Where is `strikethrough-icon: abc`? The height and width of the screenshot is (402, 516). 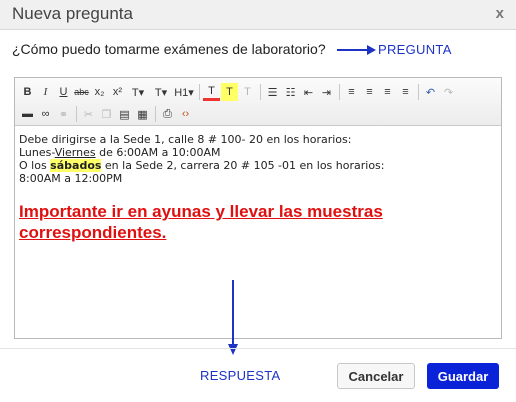
strikethrough-icon: abc is located at coordinates (81, 92).